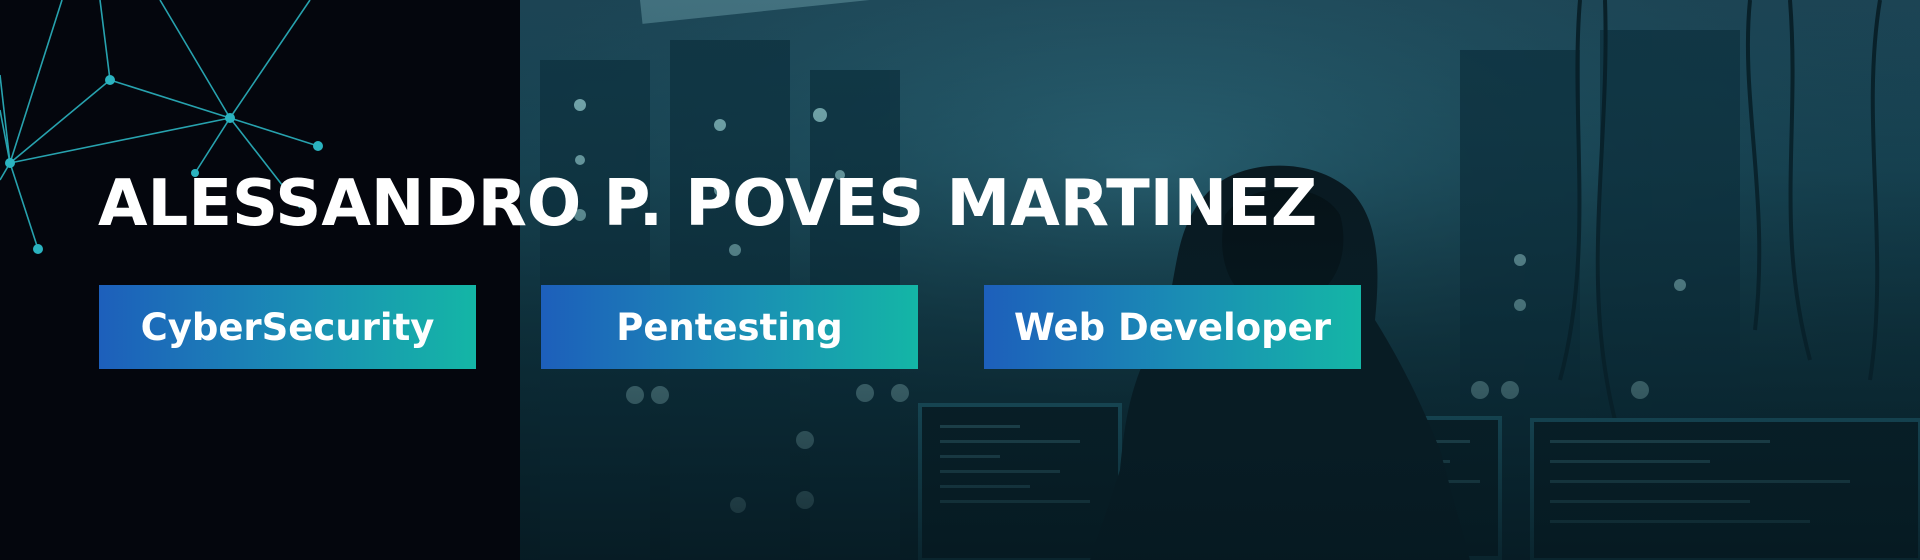 The width and height of the screenshot is (1920, 560). Describe the element at coordinates (1172, 327) in the screenshot. I see `tag-web-developer: Web Developer` at that location.